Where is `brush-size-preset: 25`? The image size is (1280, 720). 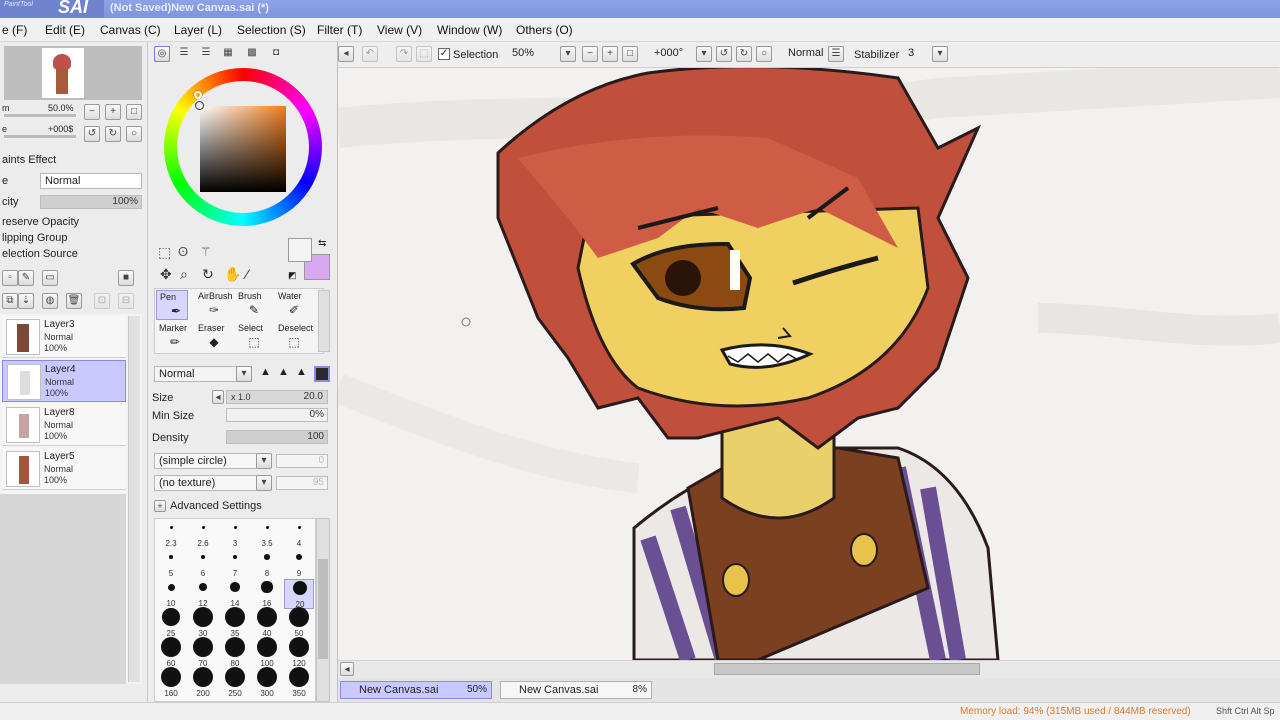 brush-size-preset: 25 is located at coordinates (171, 623).